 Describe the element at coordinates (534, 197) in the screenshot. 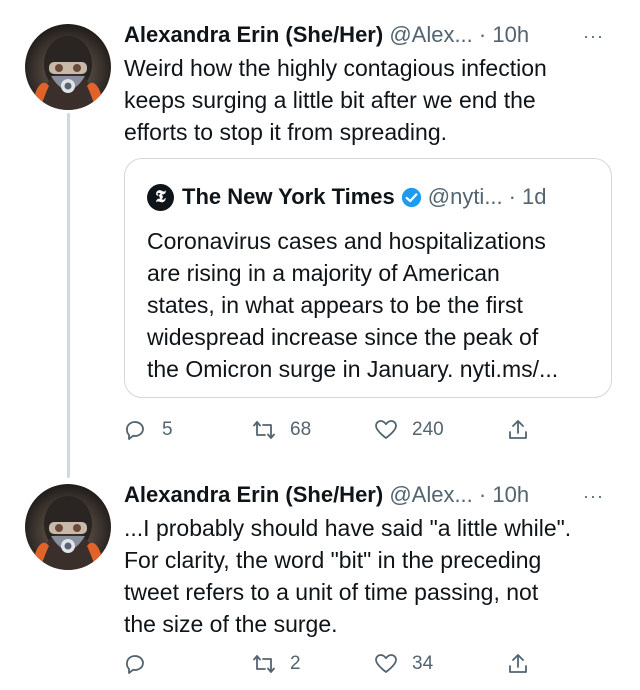

I see `quoted-timestamp: 1d` at that location.